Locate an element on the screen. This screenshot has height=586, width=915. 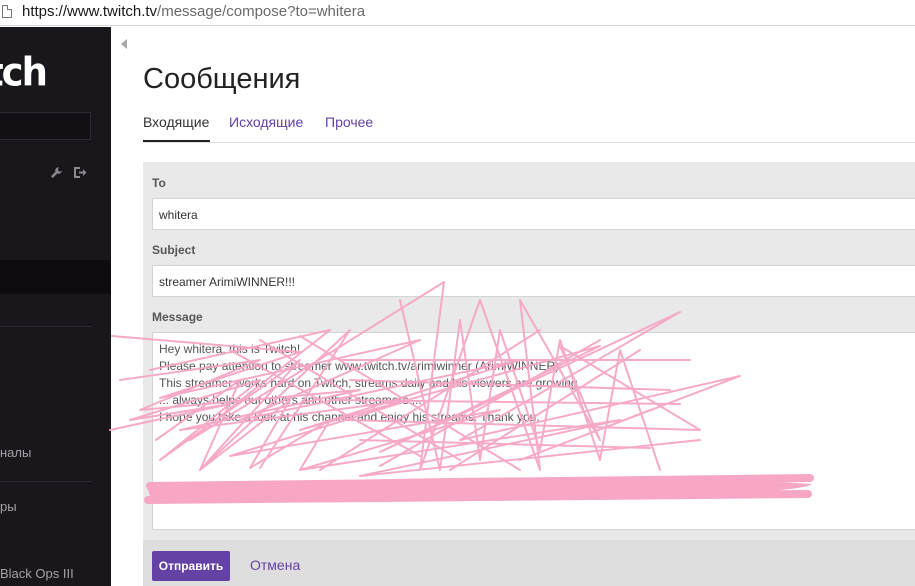
collapse-sidebar-icon is located at coordinates (124, 44).